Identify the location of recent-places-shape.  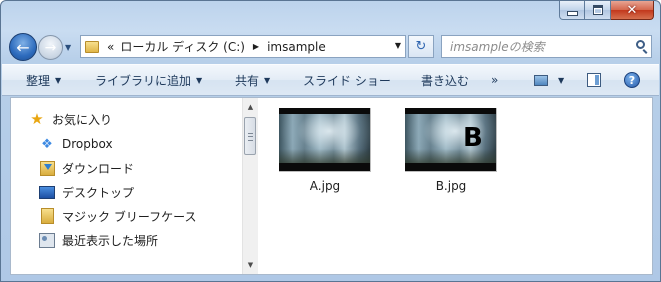
(47, 240).